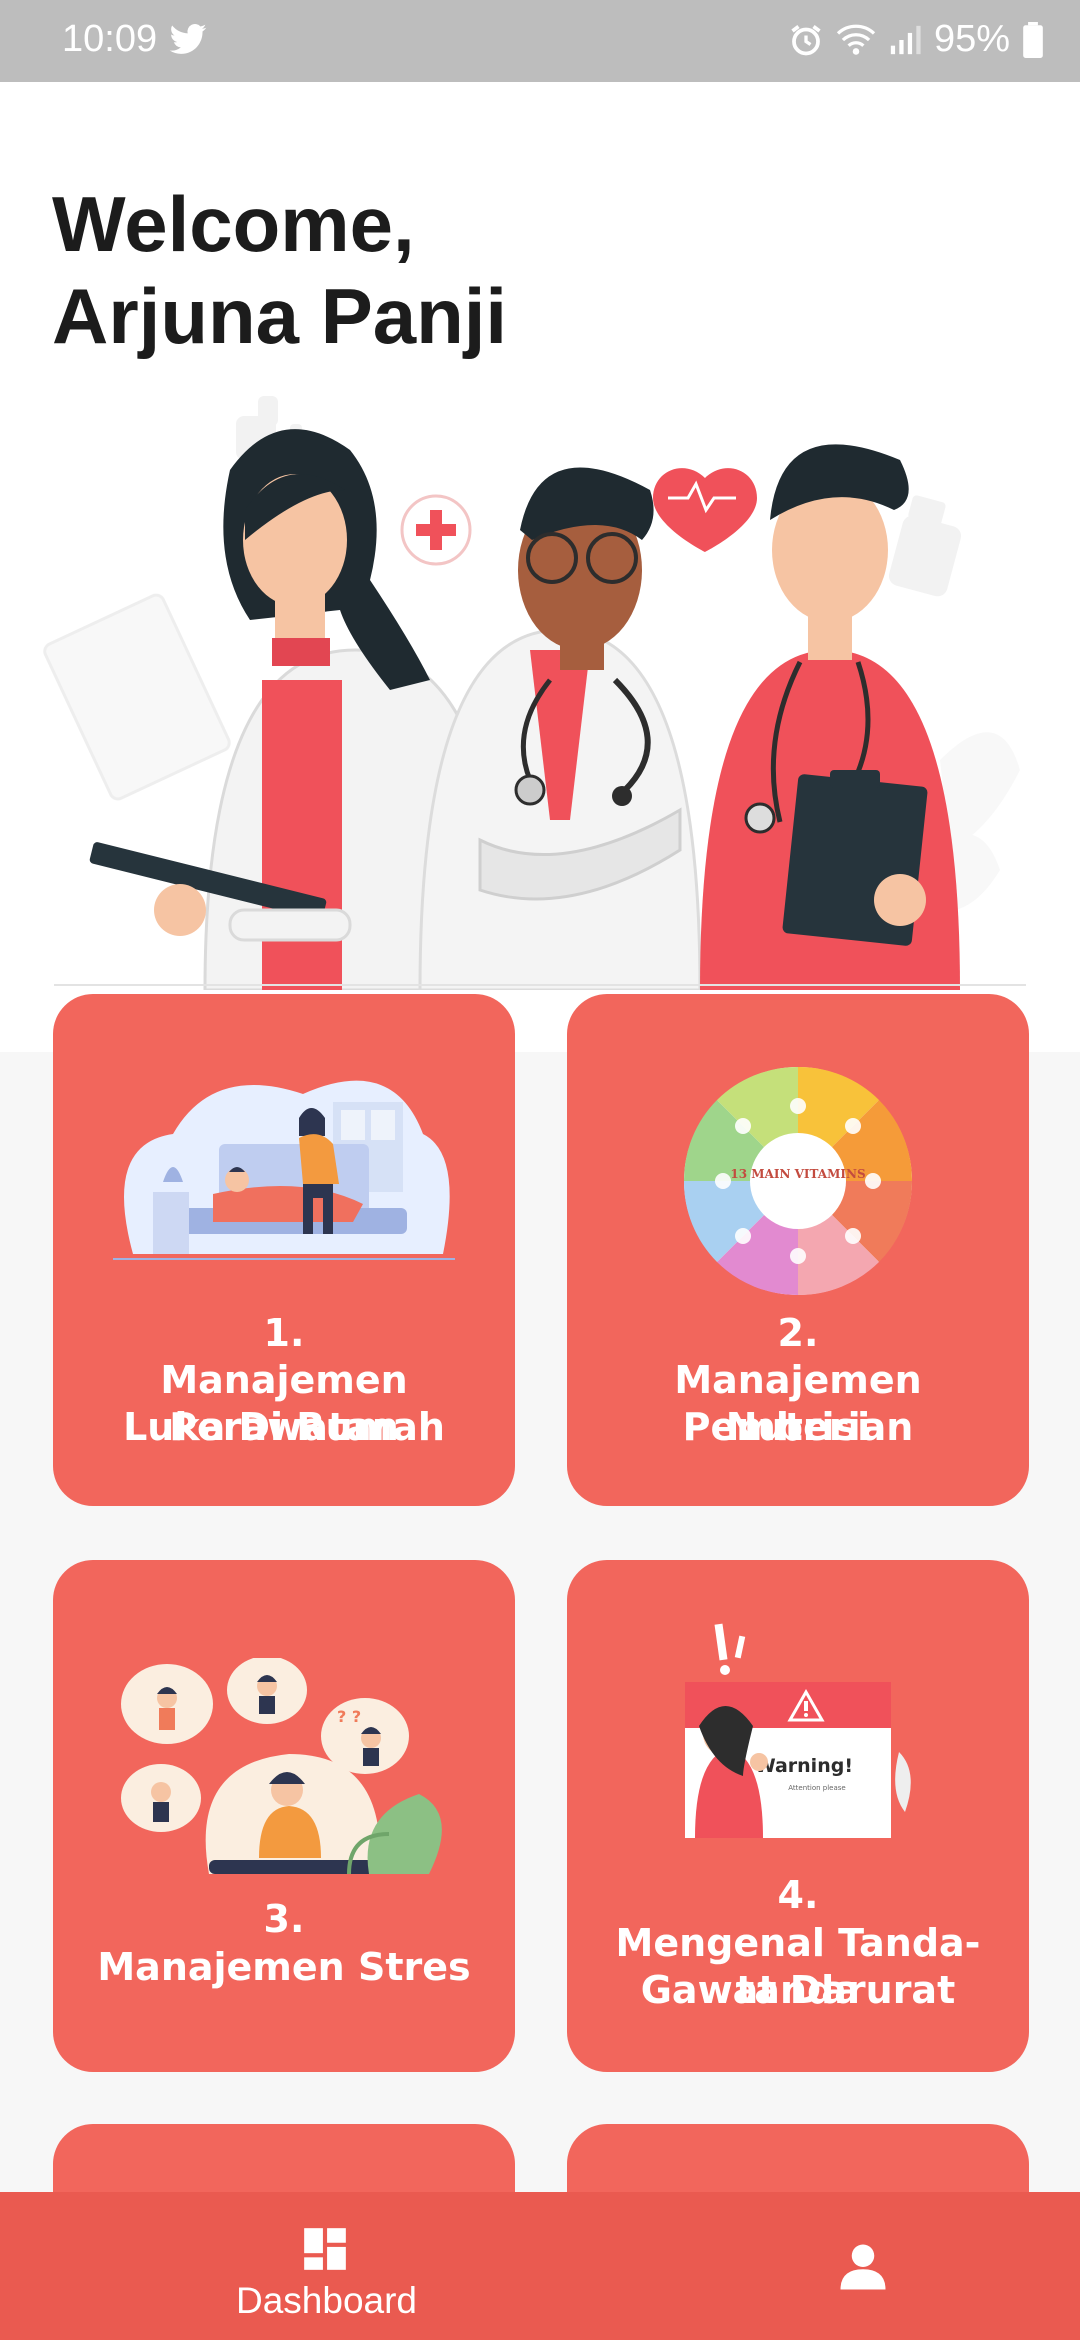 The height and width of the screenshot is (2340, 1080). What do you see at coordinates (856, 39) in the screenshot?
I see `wifi-icon` at bounding box center [856, 39].